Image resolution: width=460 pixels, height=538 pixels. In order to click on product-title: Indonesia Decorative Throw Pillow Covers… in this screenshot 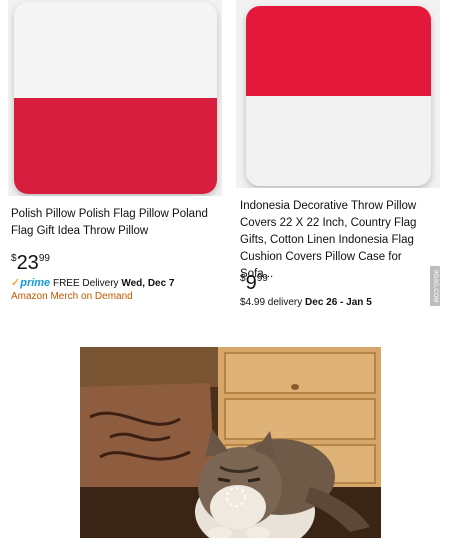, I will do `click(338, 240)`.